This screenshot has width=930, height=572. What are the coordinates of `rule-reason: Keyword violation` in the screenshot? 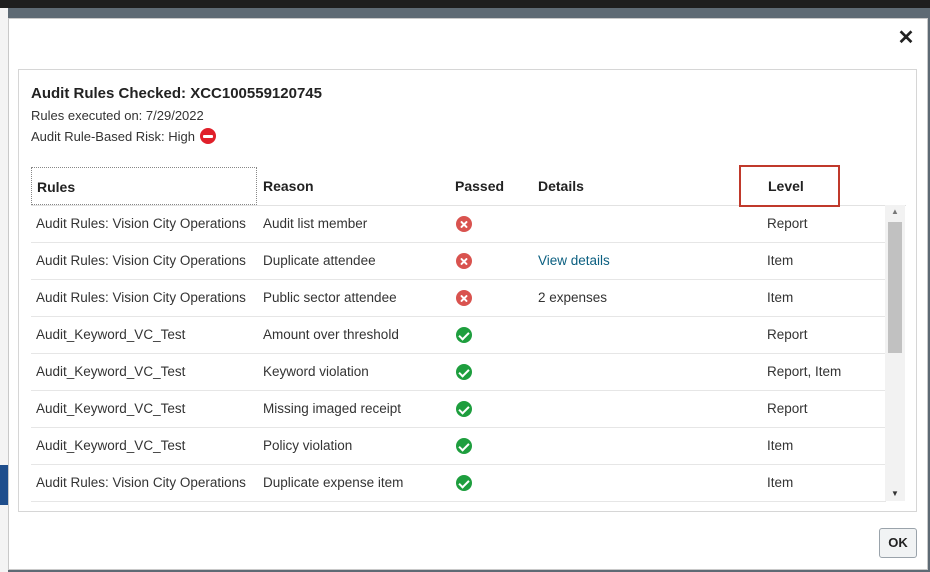 It's located at (316, 371).